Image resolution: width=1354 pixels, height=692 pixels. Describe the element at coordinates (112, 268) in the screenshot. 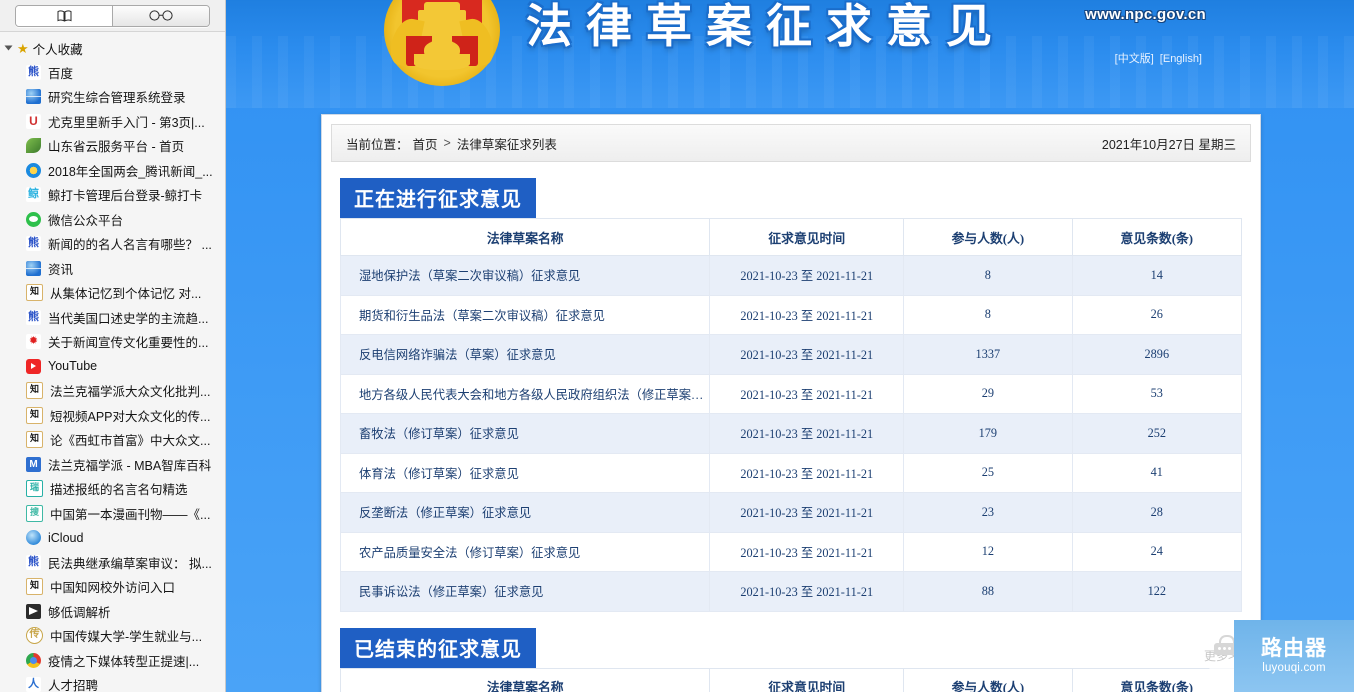

I see `bookmark-item: 资讯` at that location.